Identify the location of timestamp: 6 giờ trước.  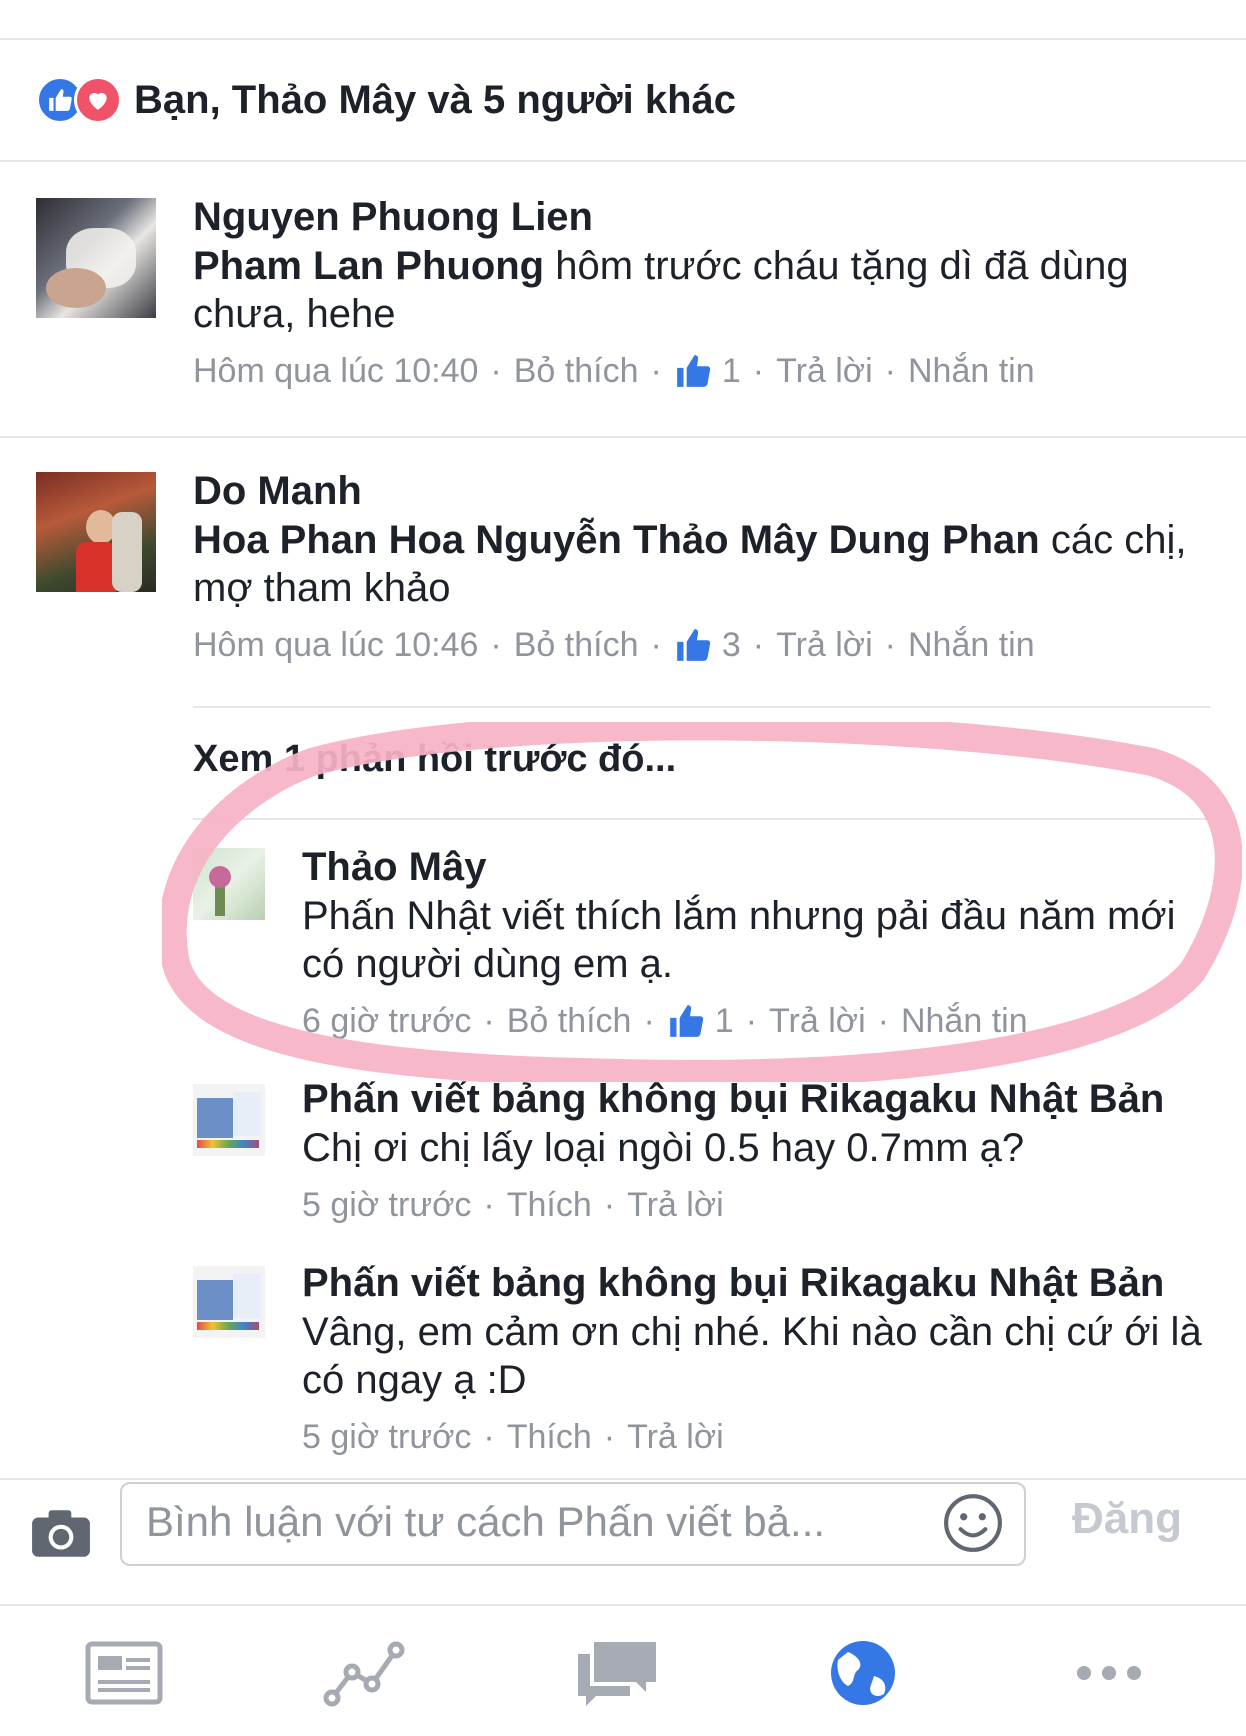
(386, 1021).